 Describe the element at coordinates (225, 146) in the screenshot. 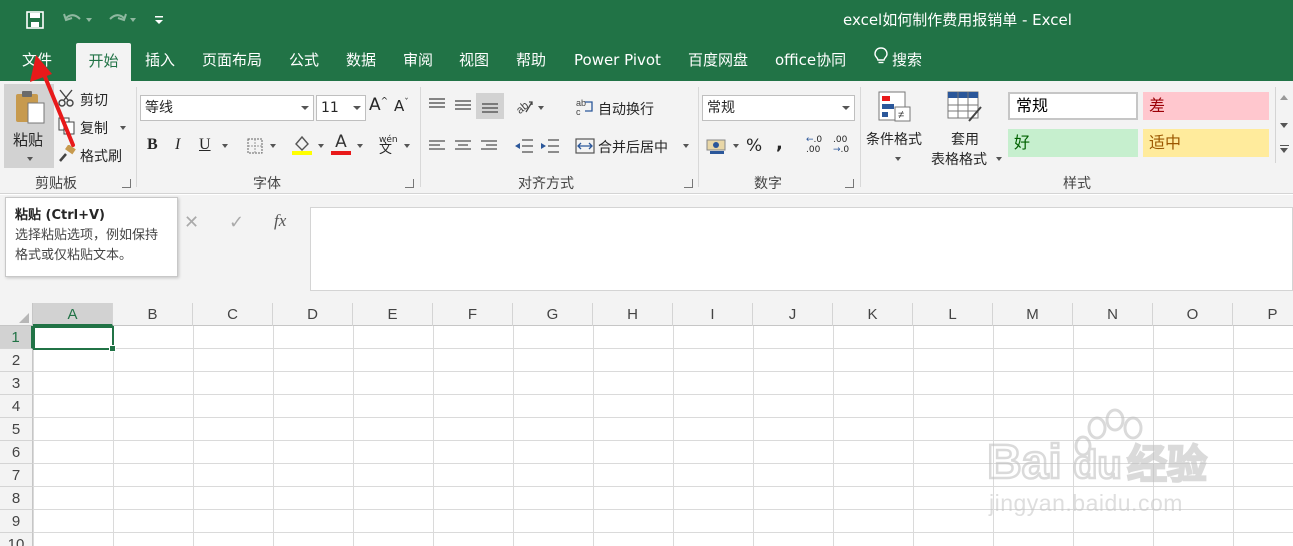

I see `underline-dropdown-icon` at that location.